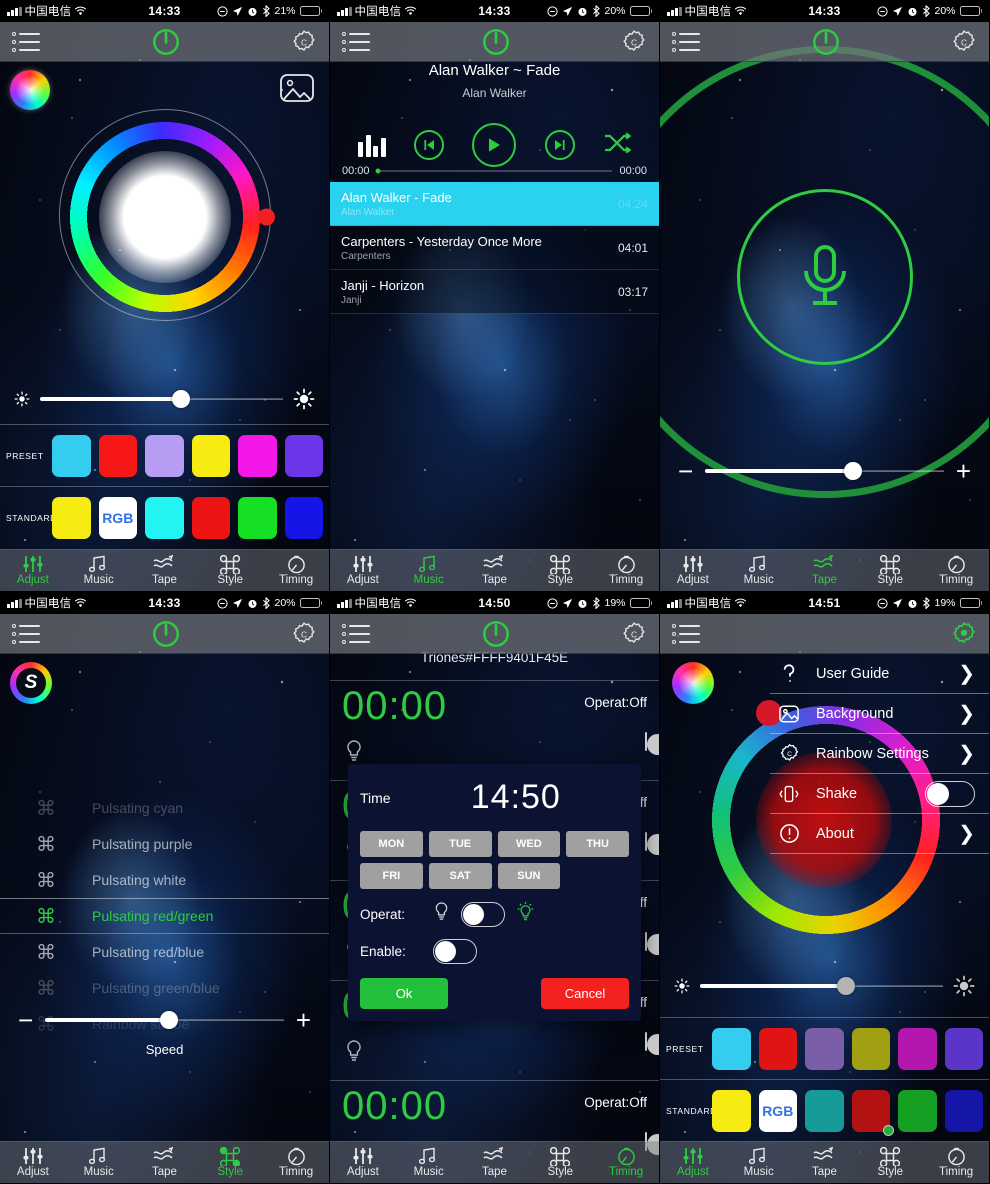 This screenshot has height=1184, width=990. What do you see at coordinates (585, 993) in the screenshot?
I see `cancel-button: Cancel` at bounding box center [585, 993].